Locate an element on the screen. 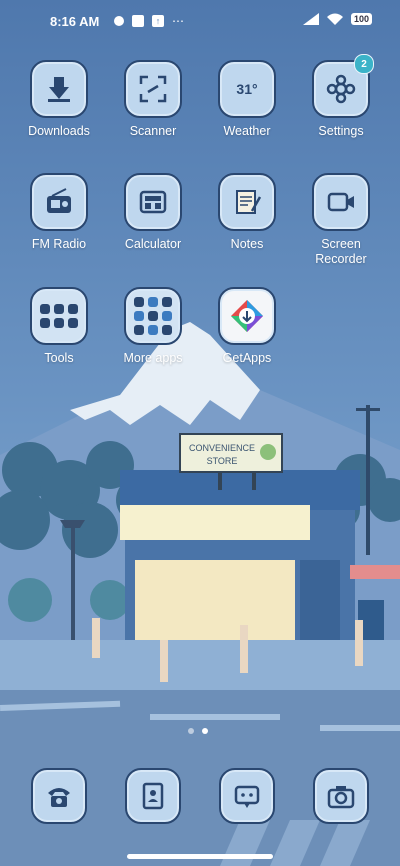 The width and height of the screenshot is (400, 866). weather-temp: 31° is located at coordinates (247, 89).